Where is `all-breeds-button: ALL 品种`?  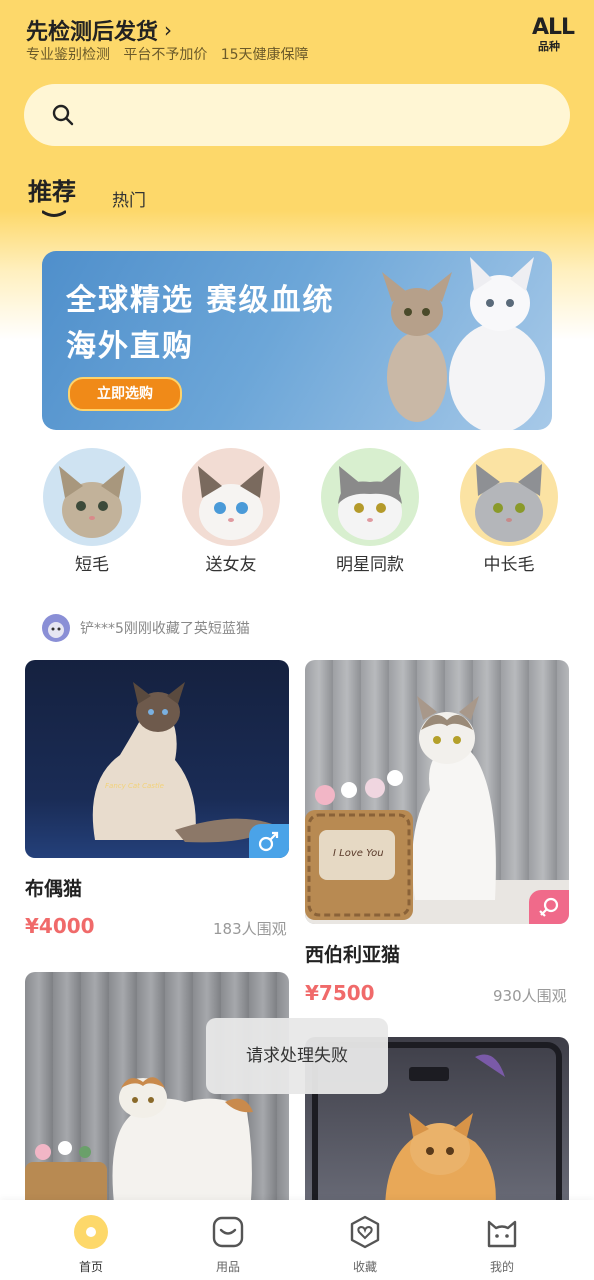 all-breeds-button: ALL 品种 is located at coordinates (553, 34).